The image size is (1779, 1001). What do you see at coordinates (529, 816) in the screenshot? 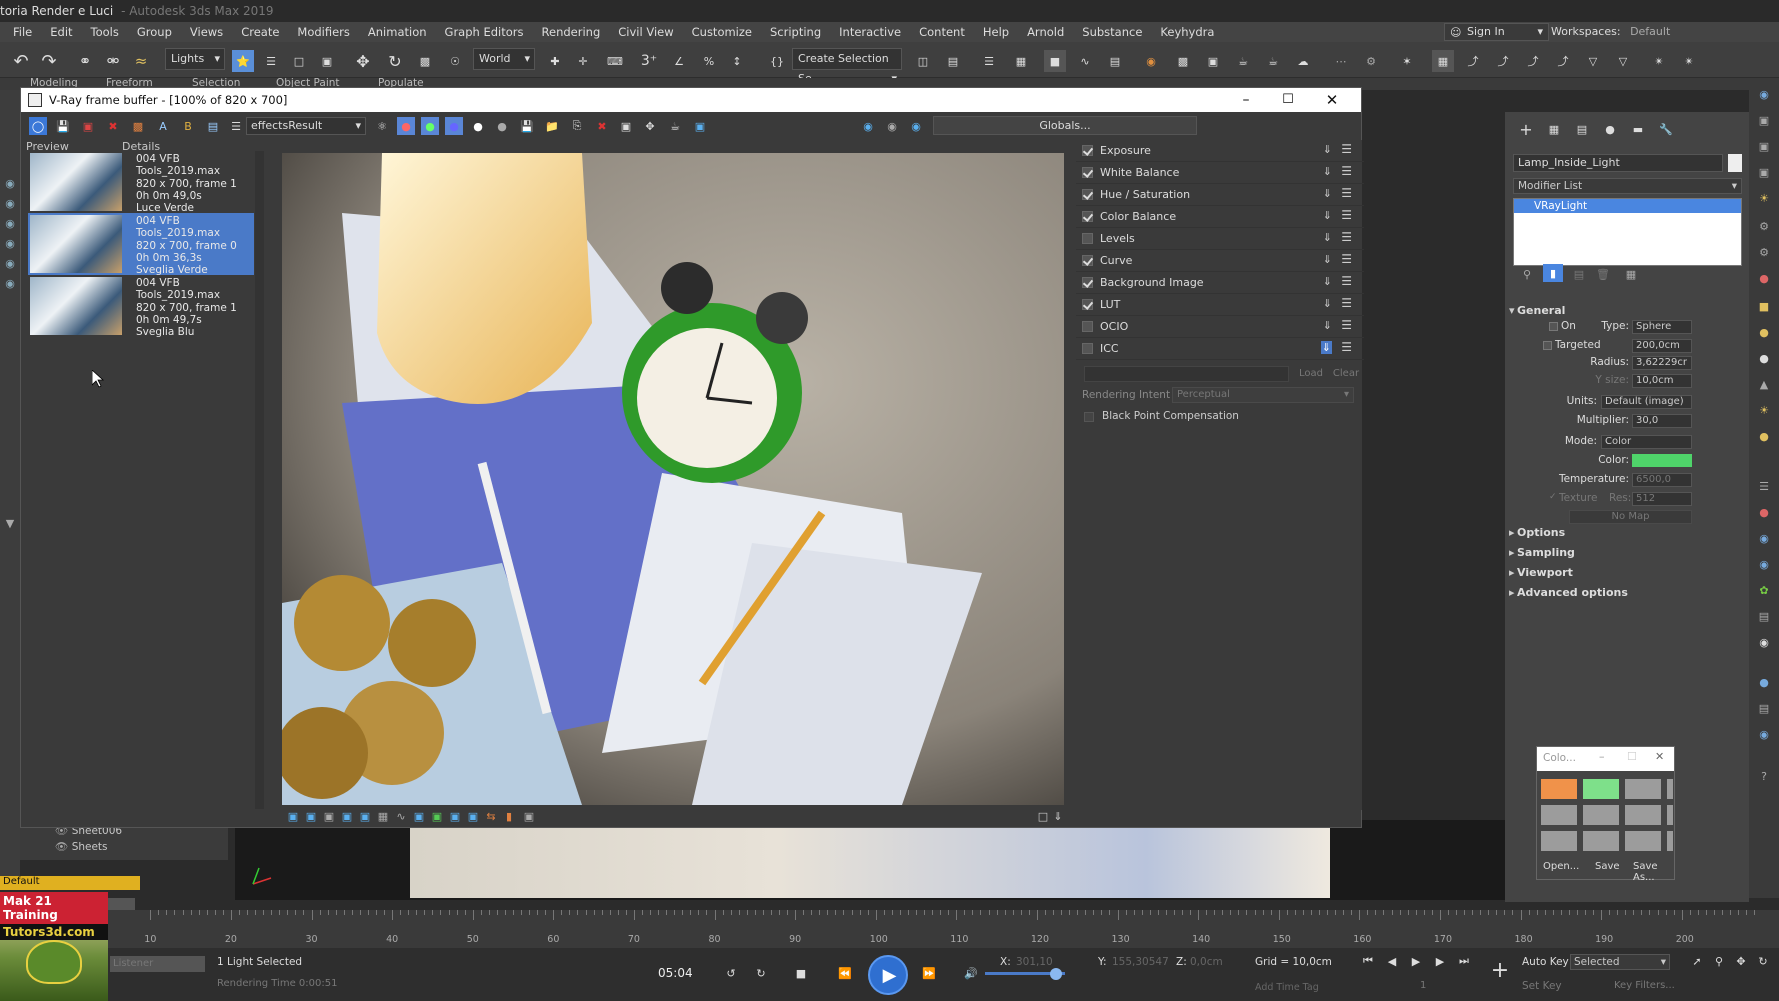
I see `info-icon: ▣` at bounding box center [529, 816].